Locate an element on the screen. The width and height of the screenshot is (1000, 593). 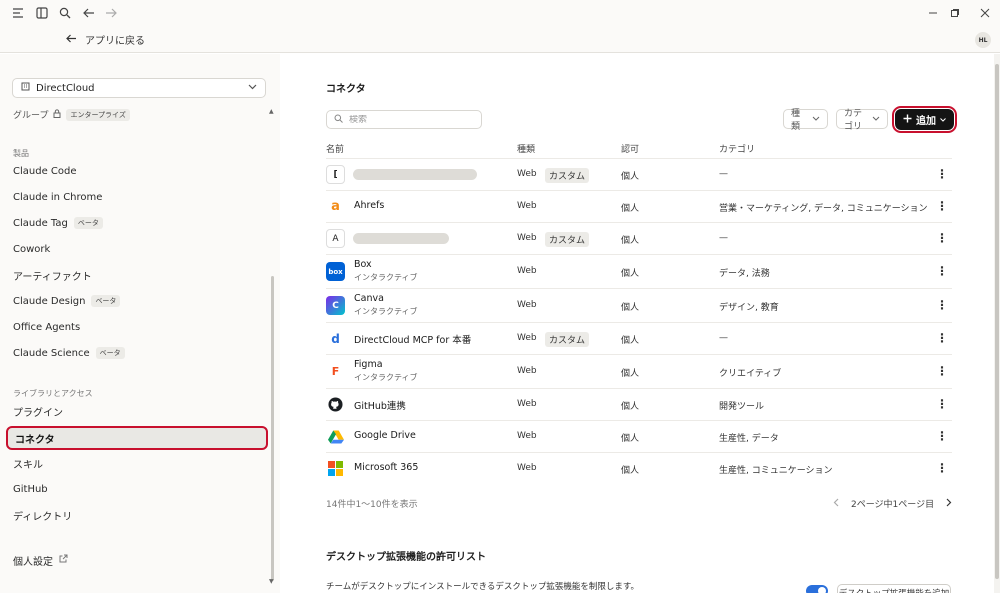
group-label: グループ is located at coordinates (31, 116).